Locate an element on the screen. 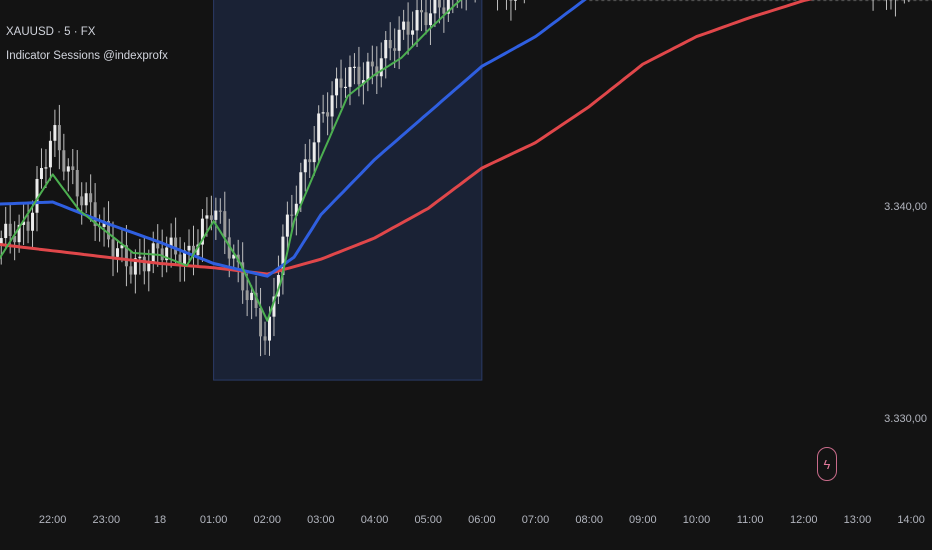  x-tick-label: 05:00 is located at coordinates (428, 520).